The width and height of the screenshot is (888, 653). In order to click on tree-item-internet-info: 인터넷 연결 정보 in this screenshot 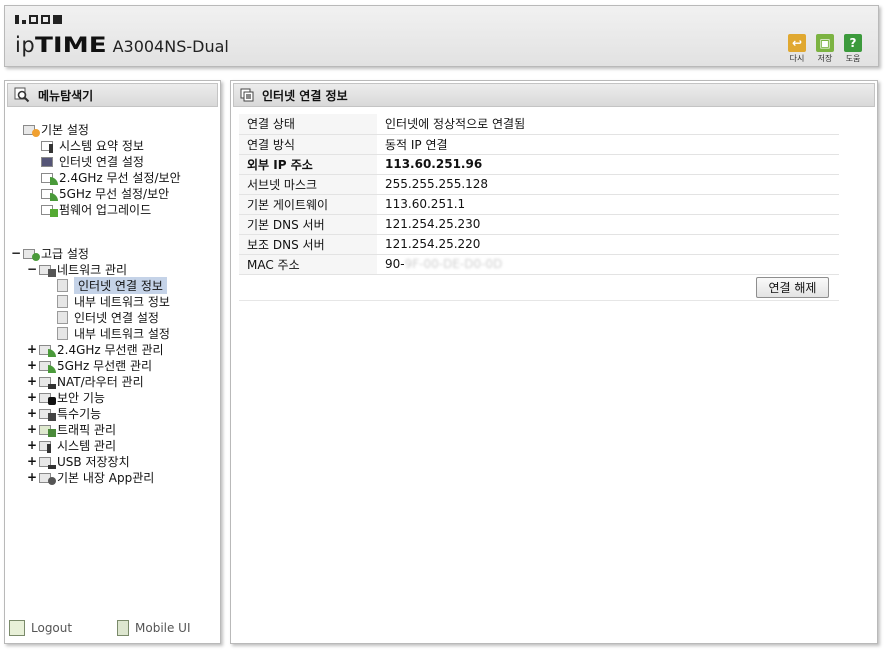, I will do `click(112, 285)`.